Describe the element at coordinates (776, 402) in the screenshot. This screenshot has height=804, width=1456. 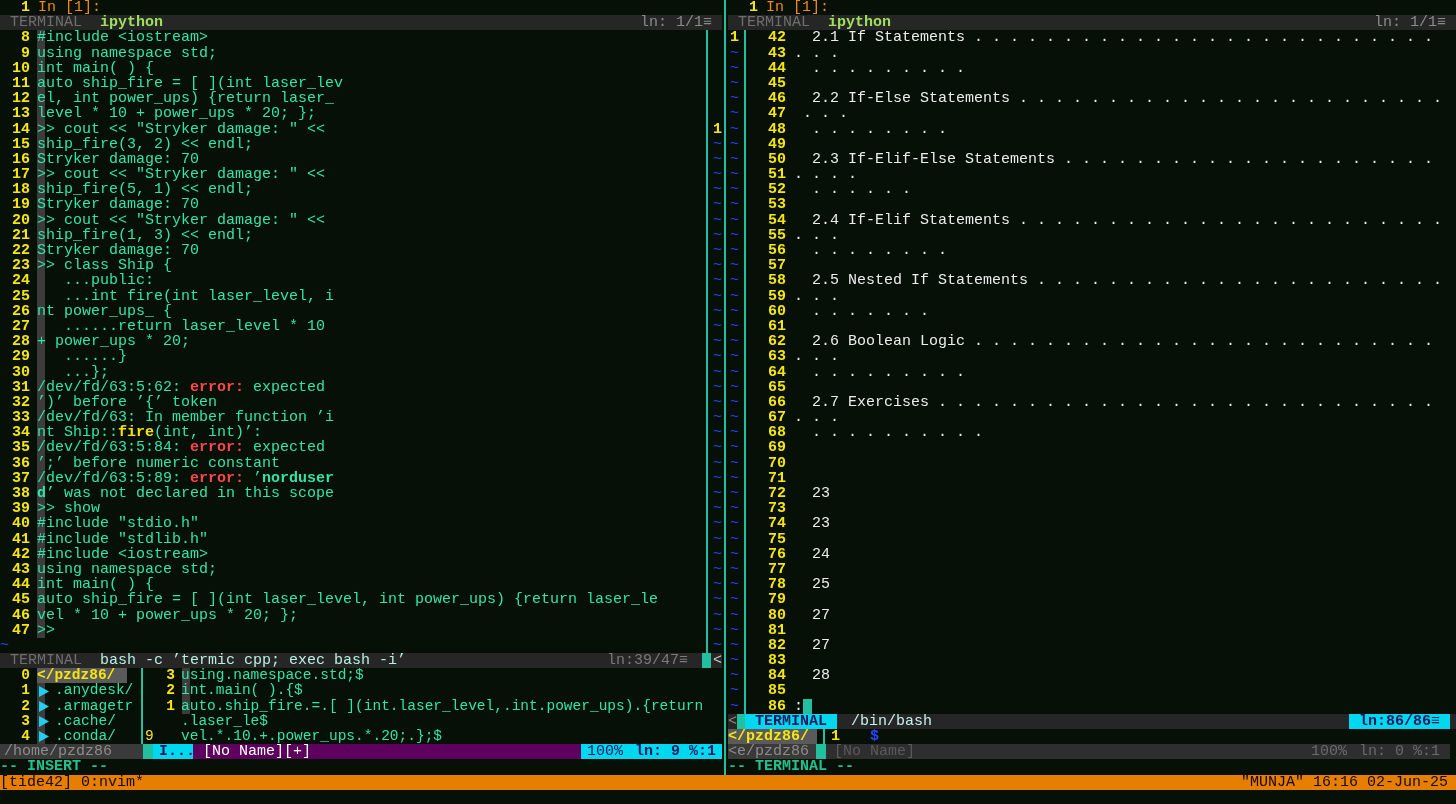
I see `line-number: 66` at that location.